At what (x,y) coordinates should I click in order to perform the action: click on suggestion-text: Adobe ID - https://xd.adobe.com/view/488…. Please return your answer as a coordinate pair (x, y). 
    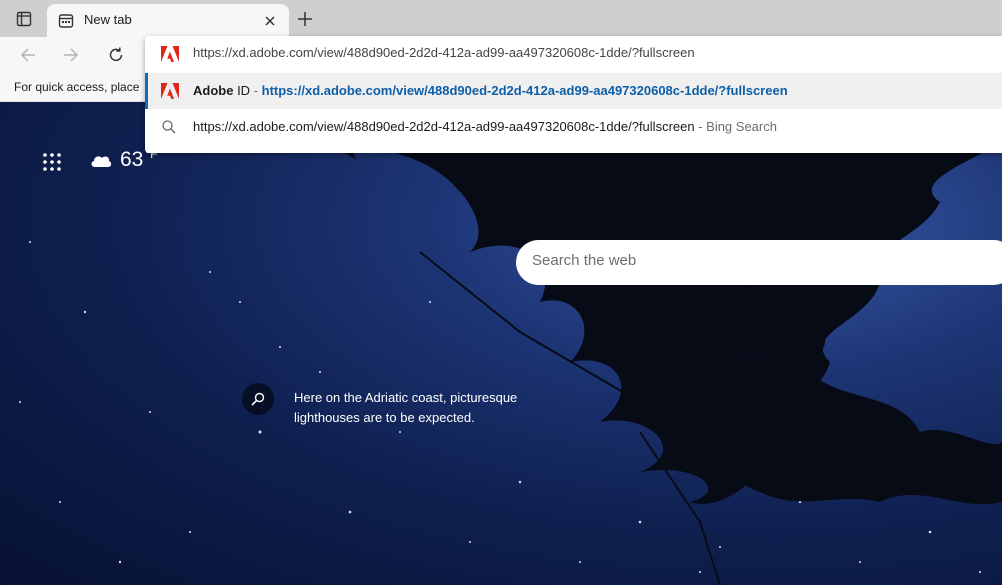
    Looking at the image, I should click on (490, 90).